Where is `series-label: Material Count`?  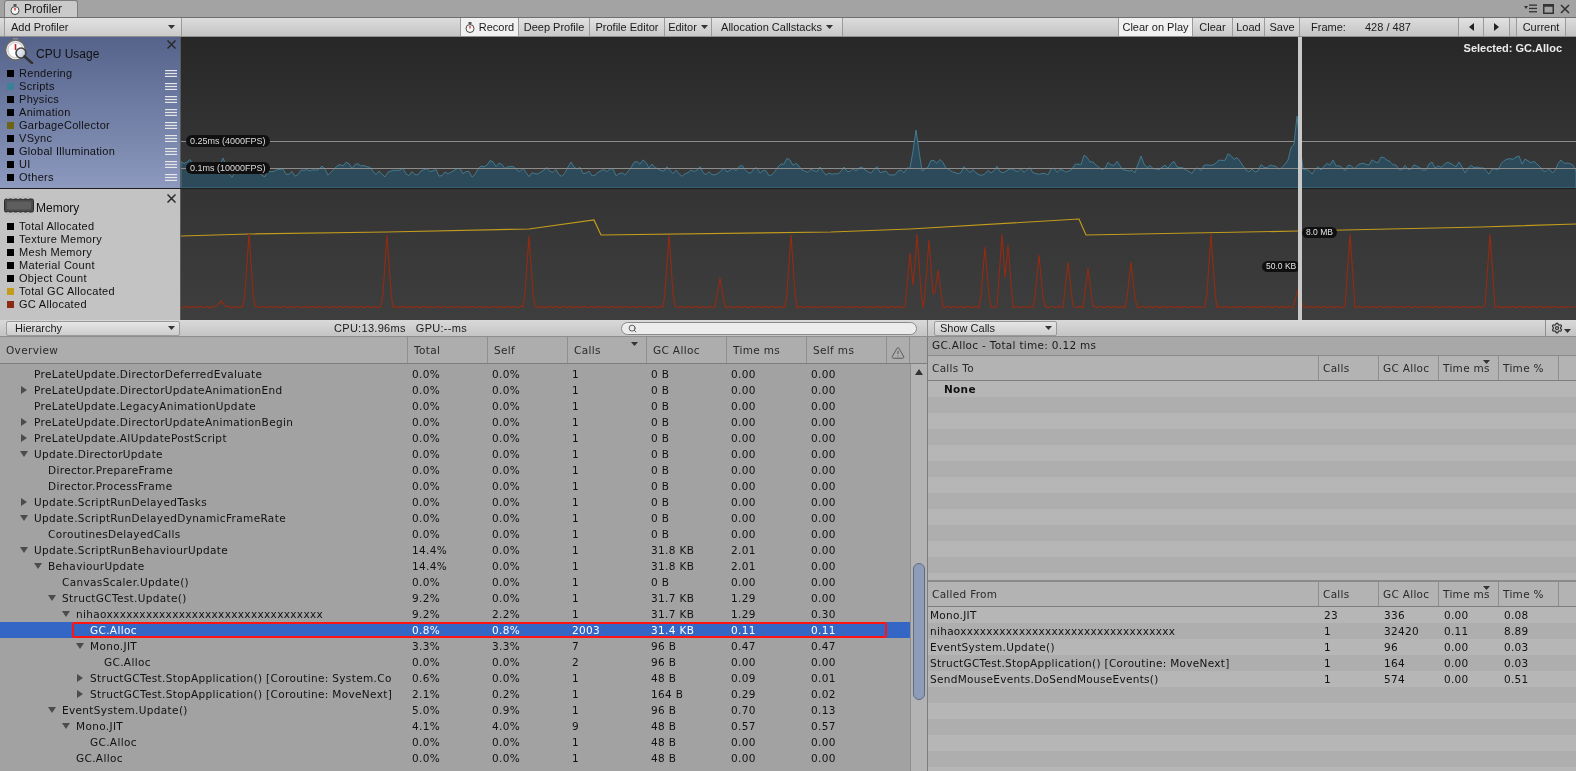 series-label: Material Count is located at coordinates (57, 265).